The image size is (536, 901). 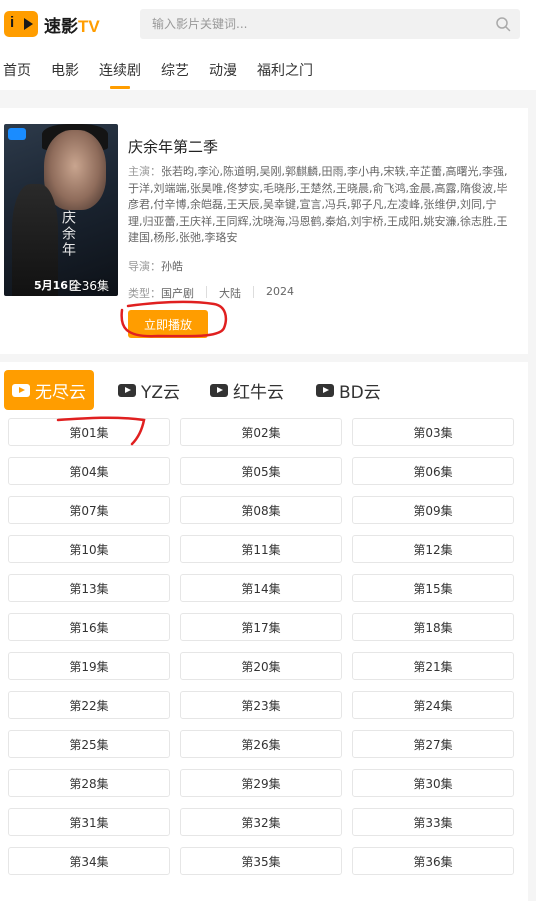 What do you see at coordinates (433, 783) in the screenshot?
I see `episode-button: 第30集` at bounding box center [433, 783].